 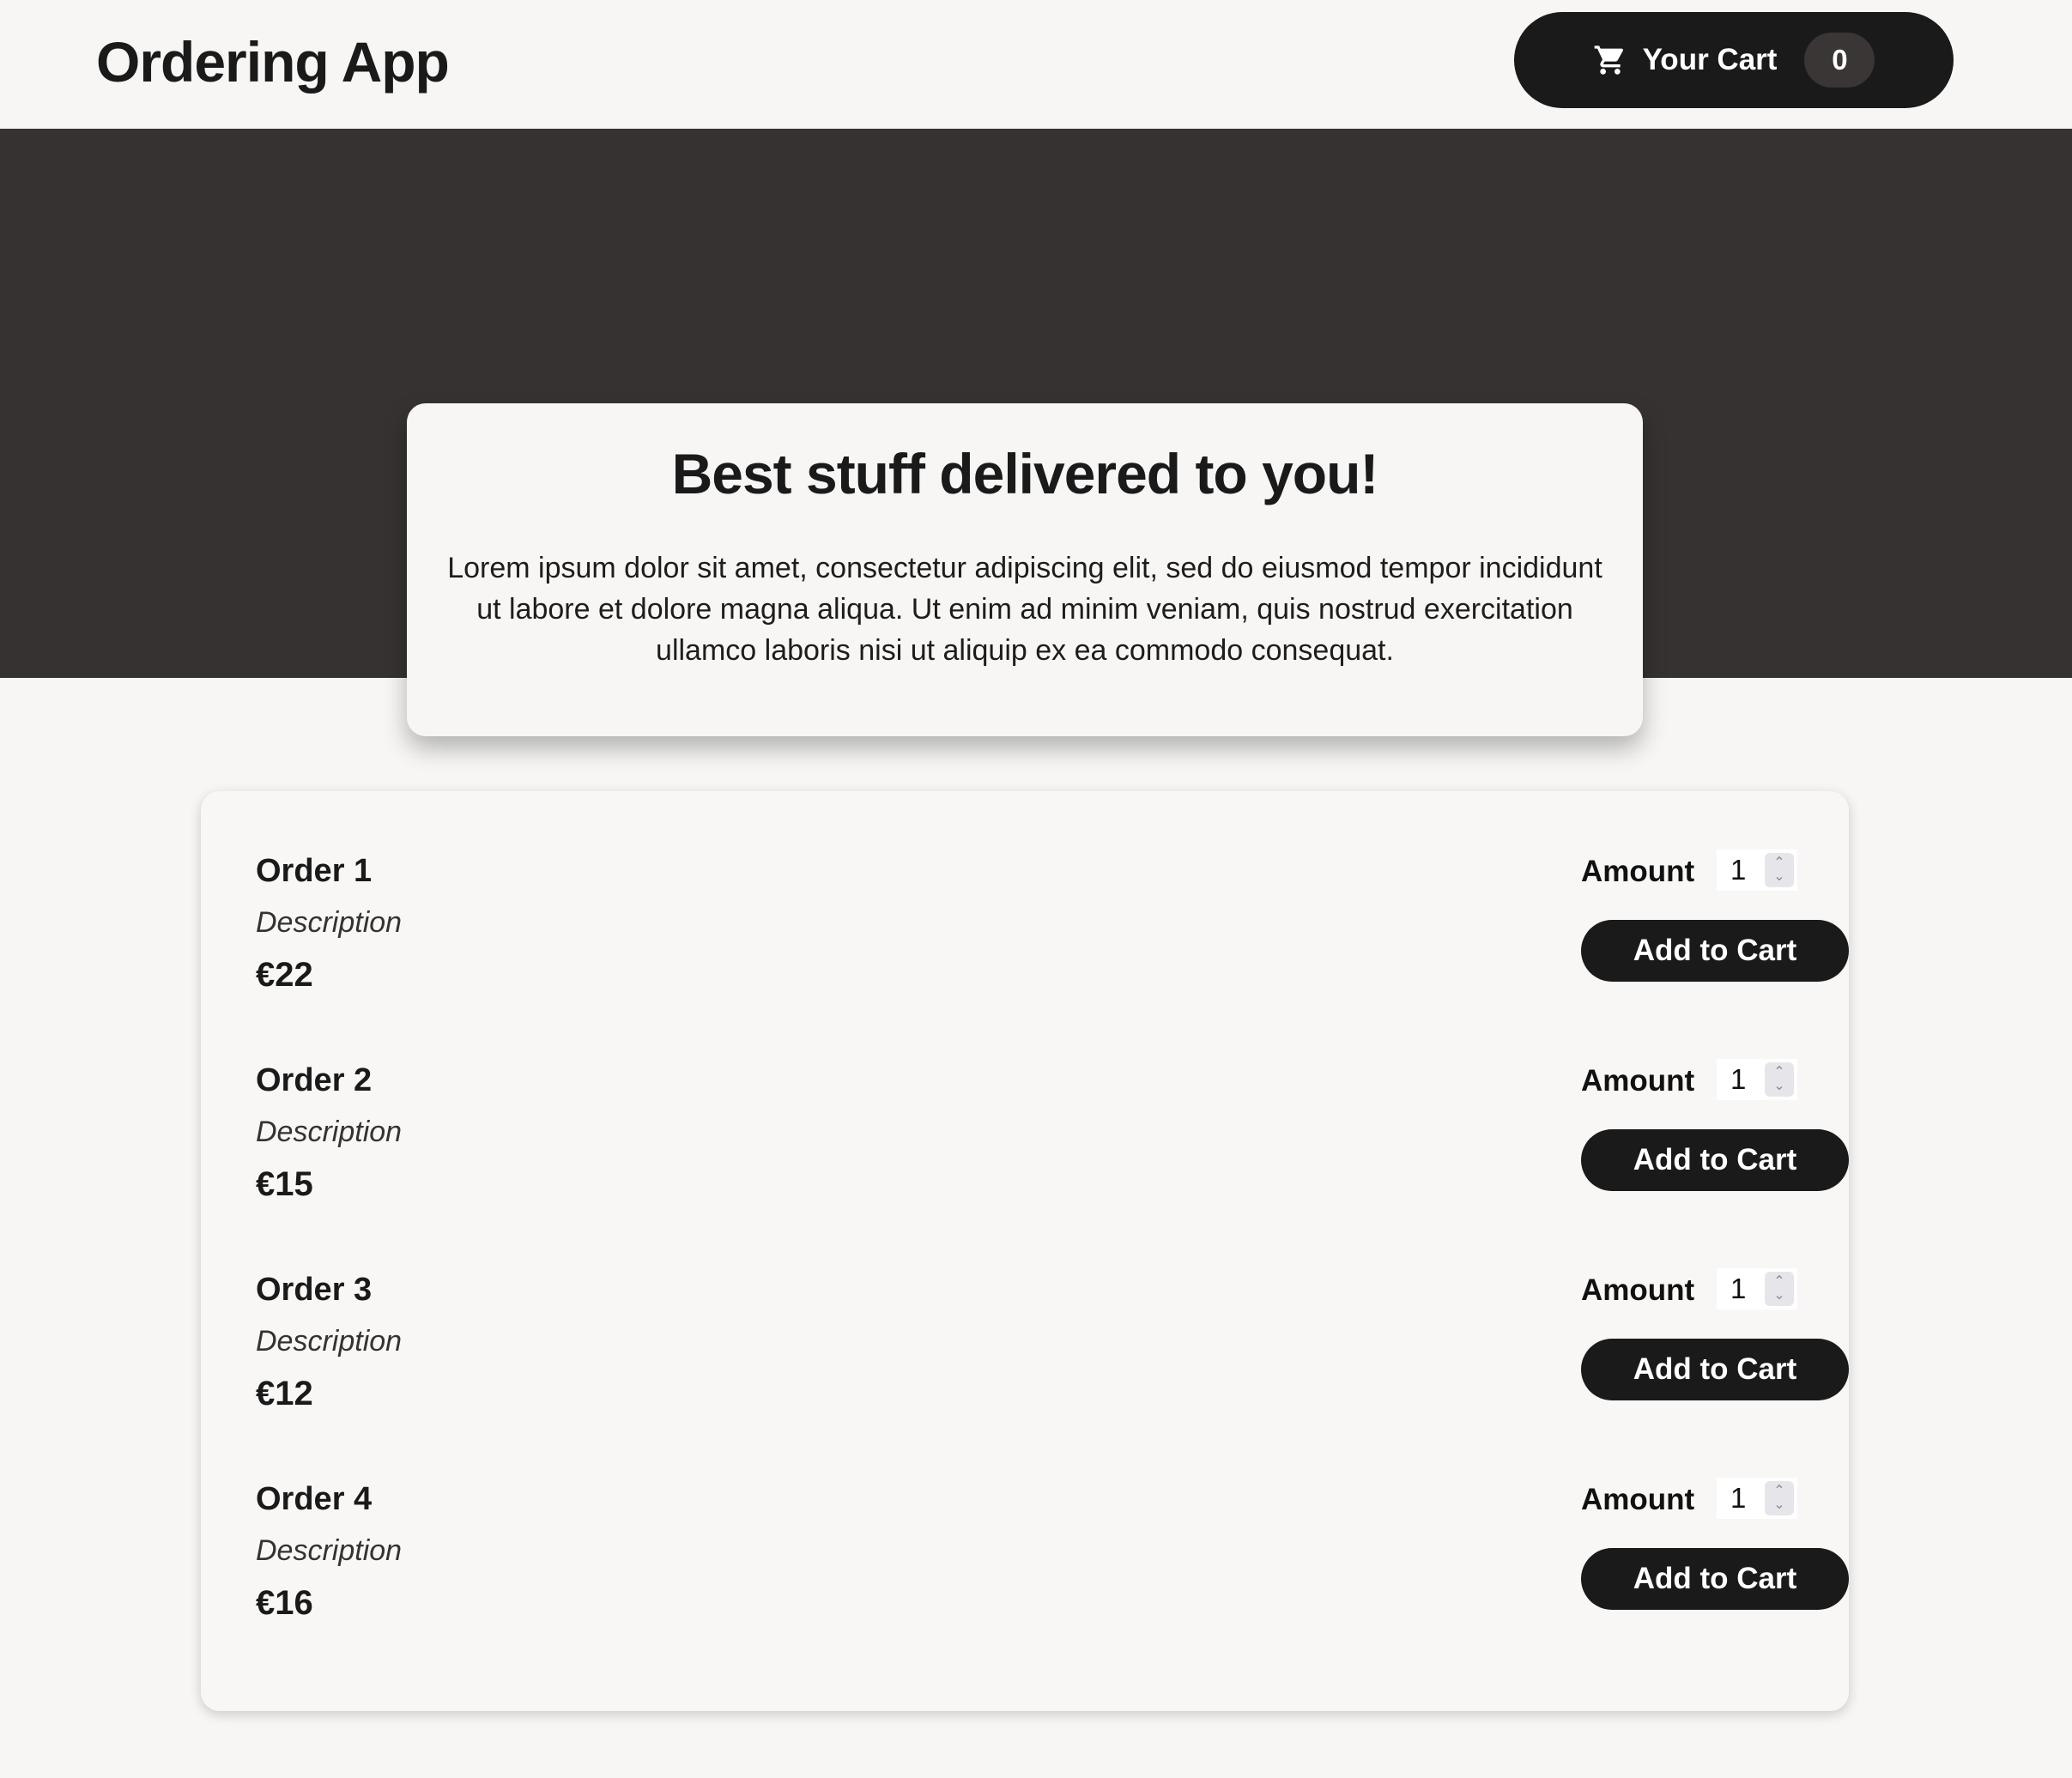 What do you see at coordinates (1839, 60) in the screenshot?
I see `cart-count-badge: 0` at bounding box center [1839, 60].